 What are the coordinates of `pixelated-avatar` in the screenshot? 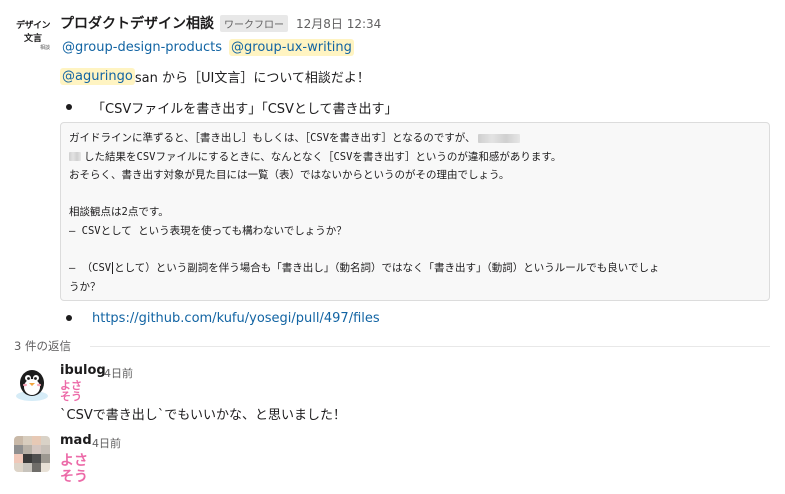 It's located at (32, 454).